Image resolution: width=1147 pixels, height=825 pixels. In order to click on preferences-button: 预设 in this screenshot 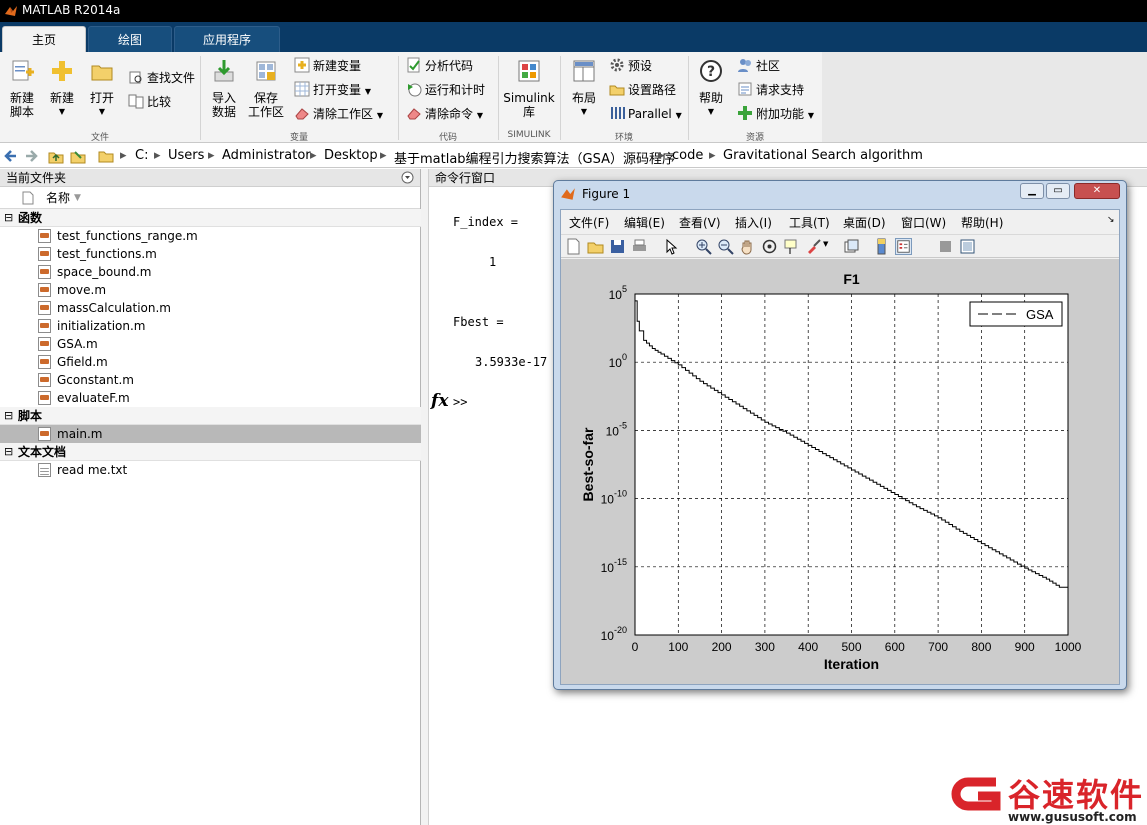, I will do `click(630, 66)`.